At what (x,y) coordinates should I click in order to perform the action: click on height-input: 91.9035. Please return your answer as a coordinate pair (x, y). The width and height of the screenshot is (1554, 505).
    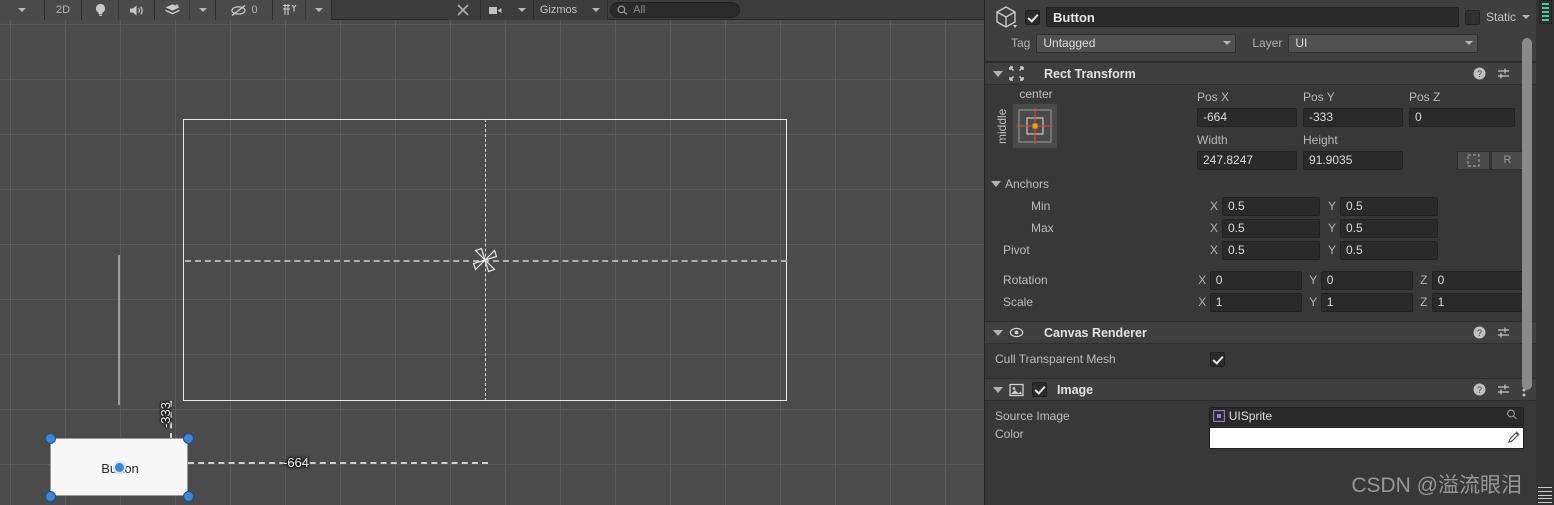
    Looking at the image, I should click on (1353, 160).